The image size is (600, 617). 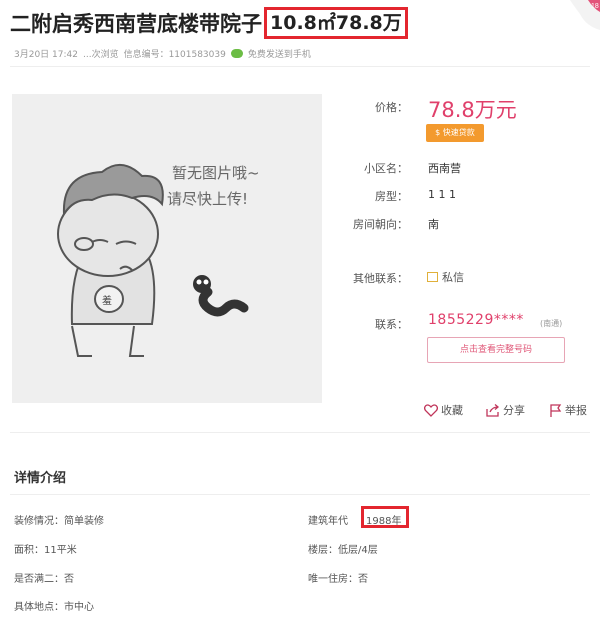 I want to click on build-year-value: 1988年, so click(x=384, y=521).